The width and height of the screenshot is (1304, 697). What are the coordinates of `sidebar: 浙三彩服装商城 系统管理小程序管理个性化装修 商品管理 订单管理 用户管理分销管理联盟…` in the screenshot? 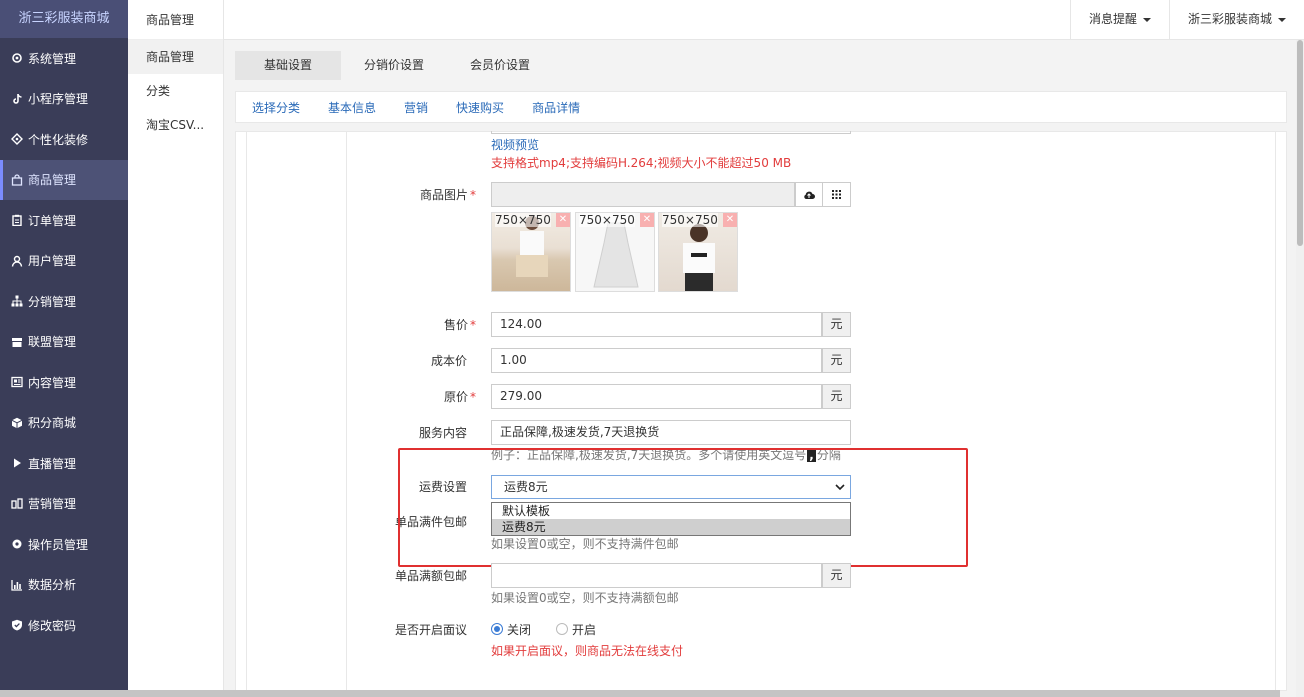 It's located at (64, 348).